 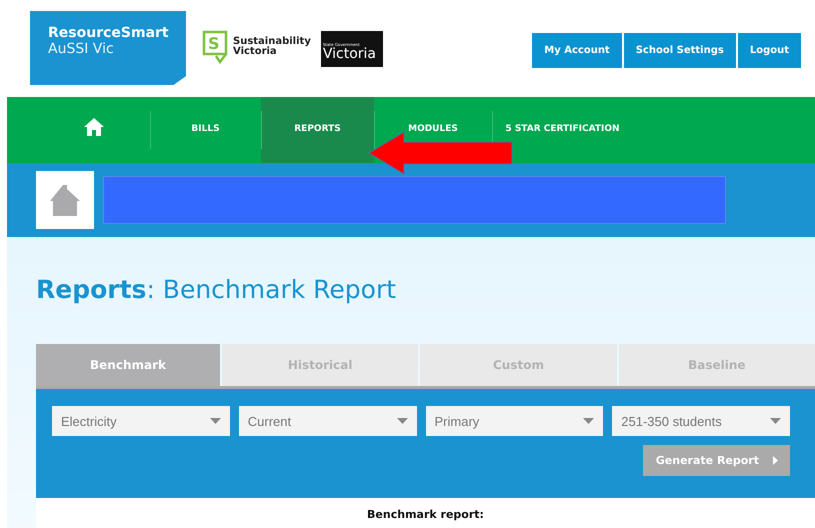 What do you see at coordinates (425, 514) in the screenshot?
I see `report-heading: Benchmark report:` at bounding box center [425, 514].